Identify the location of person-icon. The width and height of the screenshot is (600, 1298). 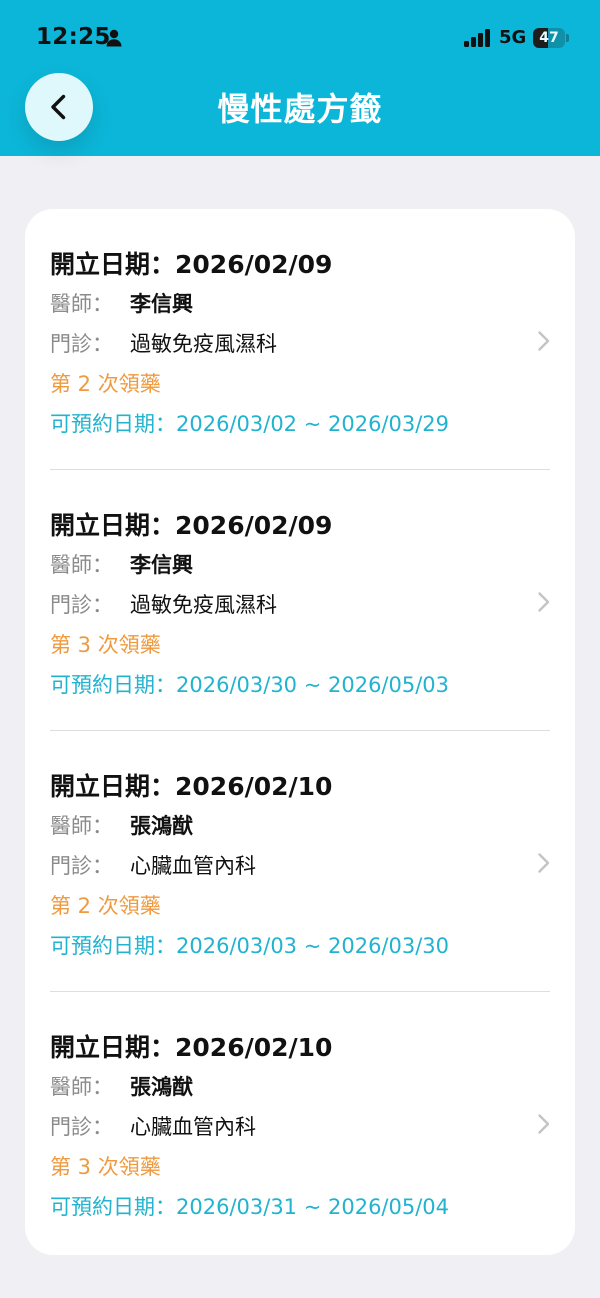
(114, 38).